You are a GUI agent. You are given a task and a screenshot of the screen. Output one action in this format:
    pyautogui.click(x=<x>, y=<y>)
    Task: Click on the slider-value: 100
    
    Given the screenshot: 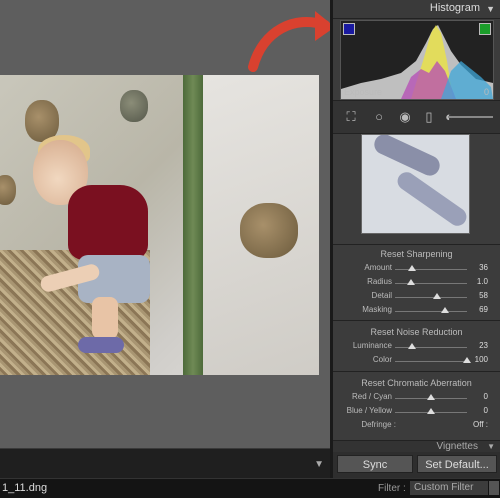 What is the action you would take?
    pyautogui.click(x=481, y=359)
    